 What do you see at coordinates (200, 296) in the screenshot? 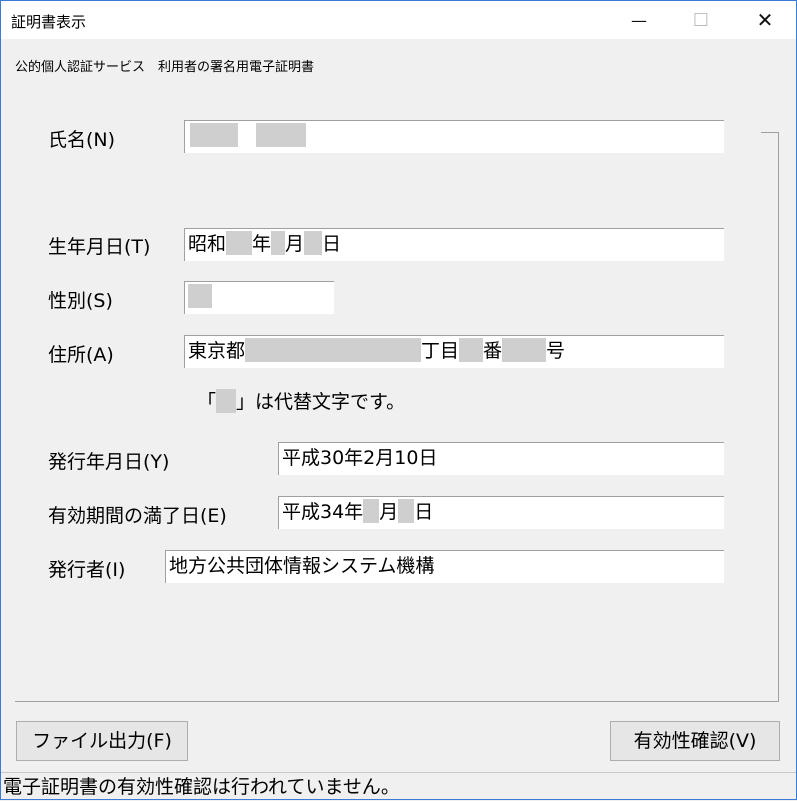
I see `redacted-sex` at bounding box center [200, 296].